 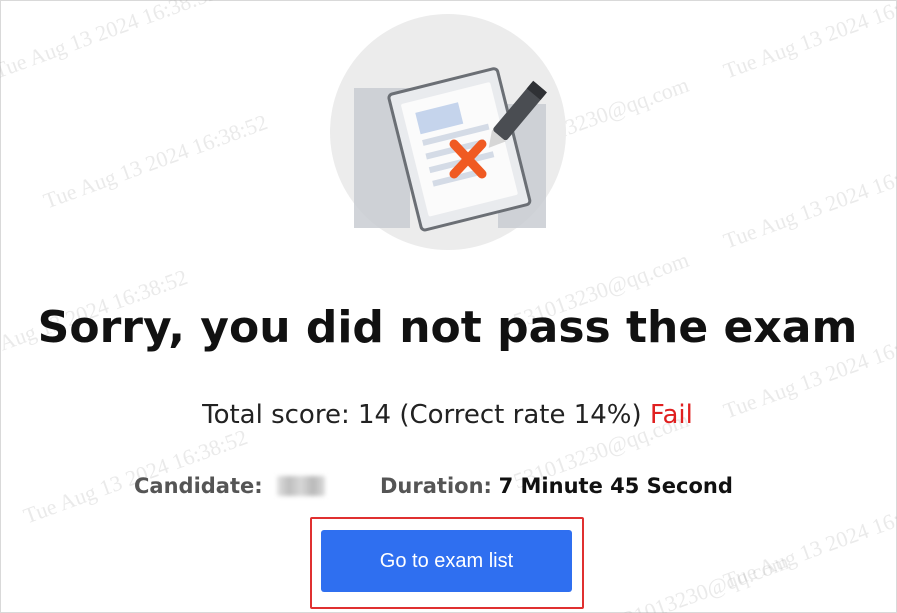 What do you see at coordinates (615, 486) in the screenshot?
I see `duration-value: 7 Minute 45 Second` at bounding box center [615, 486].